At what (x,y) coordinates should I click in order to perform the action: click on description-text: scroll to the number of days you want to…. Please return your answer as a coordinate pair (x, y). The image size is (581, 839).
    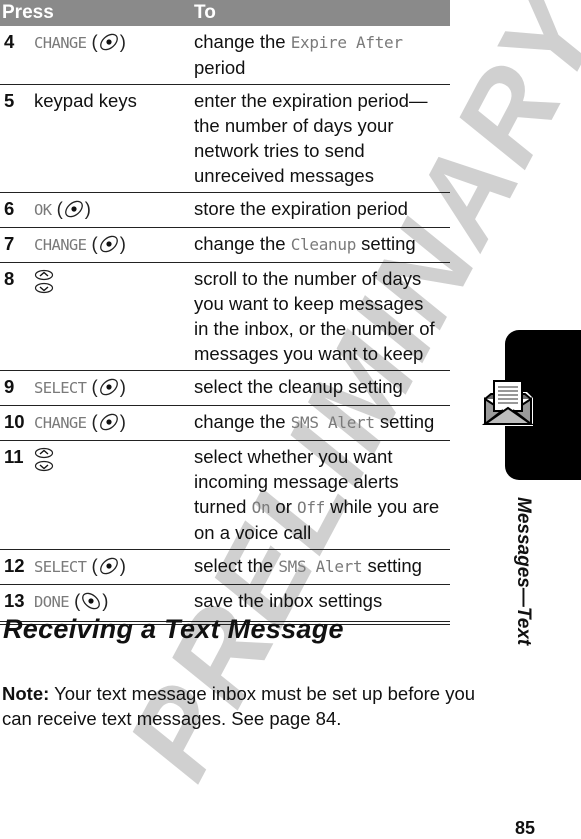
    Looking at the image, I should click on (314, 316).